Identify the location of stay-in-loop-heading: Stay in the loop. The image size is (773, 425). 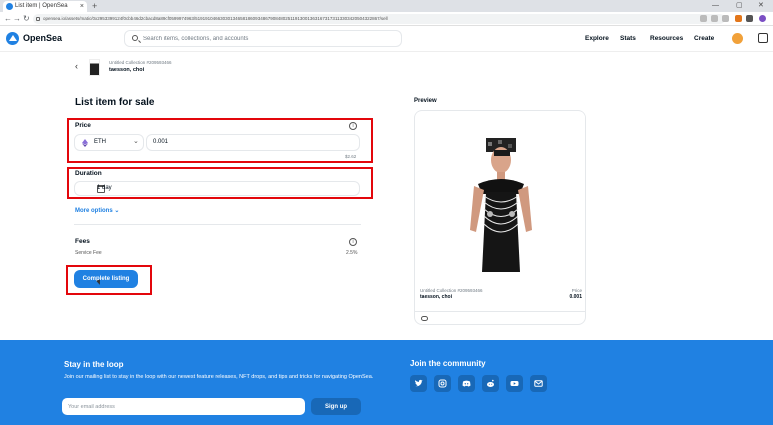
(94, 364).